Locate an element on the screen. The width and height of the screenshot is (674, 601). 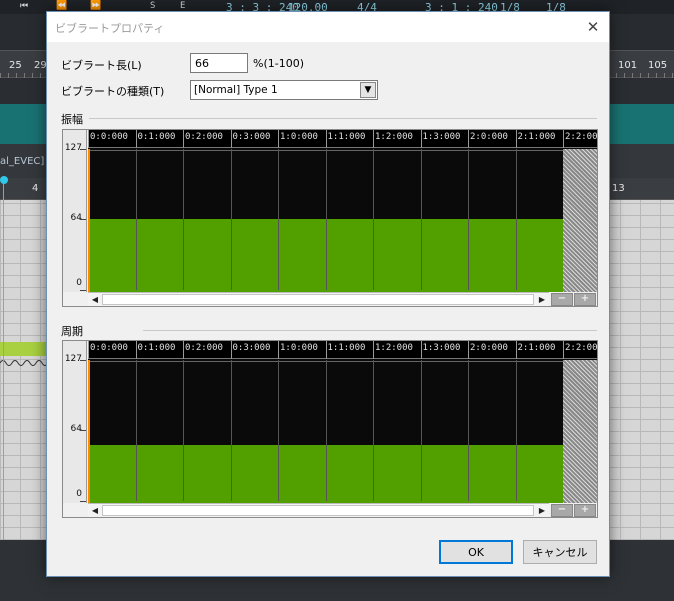
forward-icon: ⏩ is located at coordinates (95, 6).